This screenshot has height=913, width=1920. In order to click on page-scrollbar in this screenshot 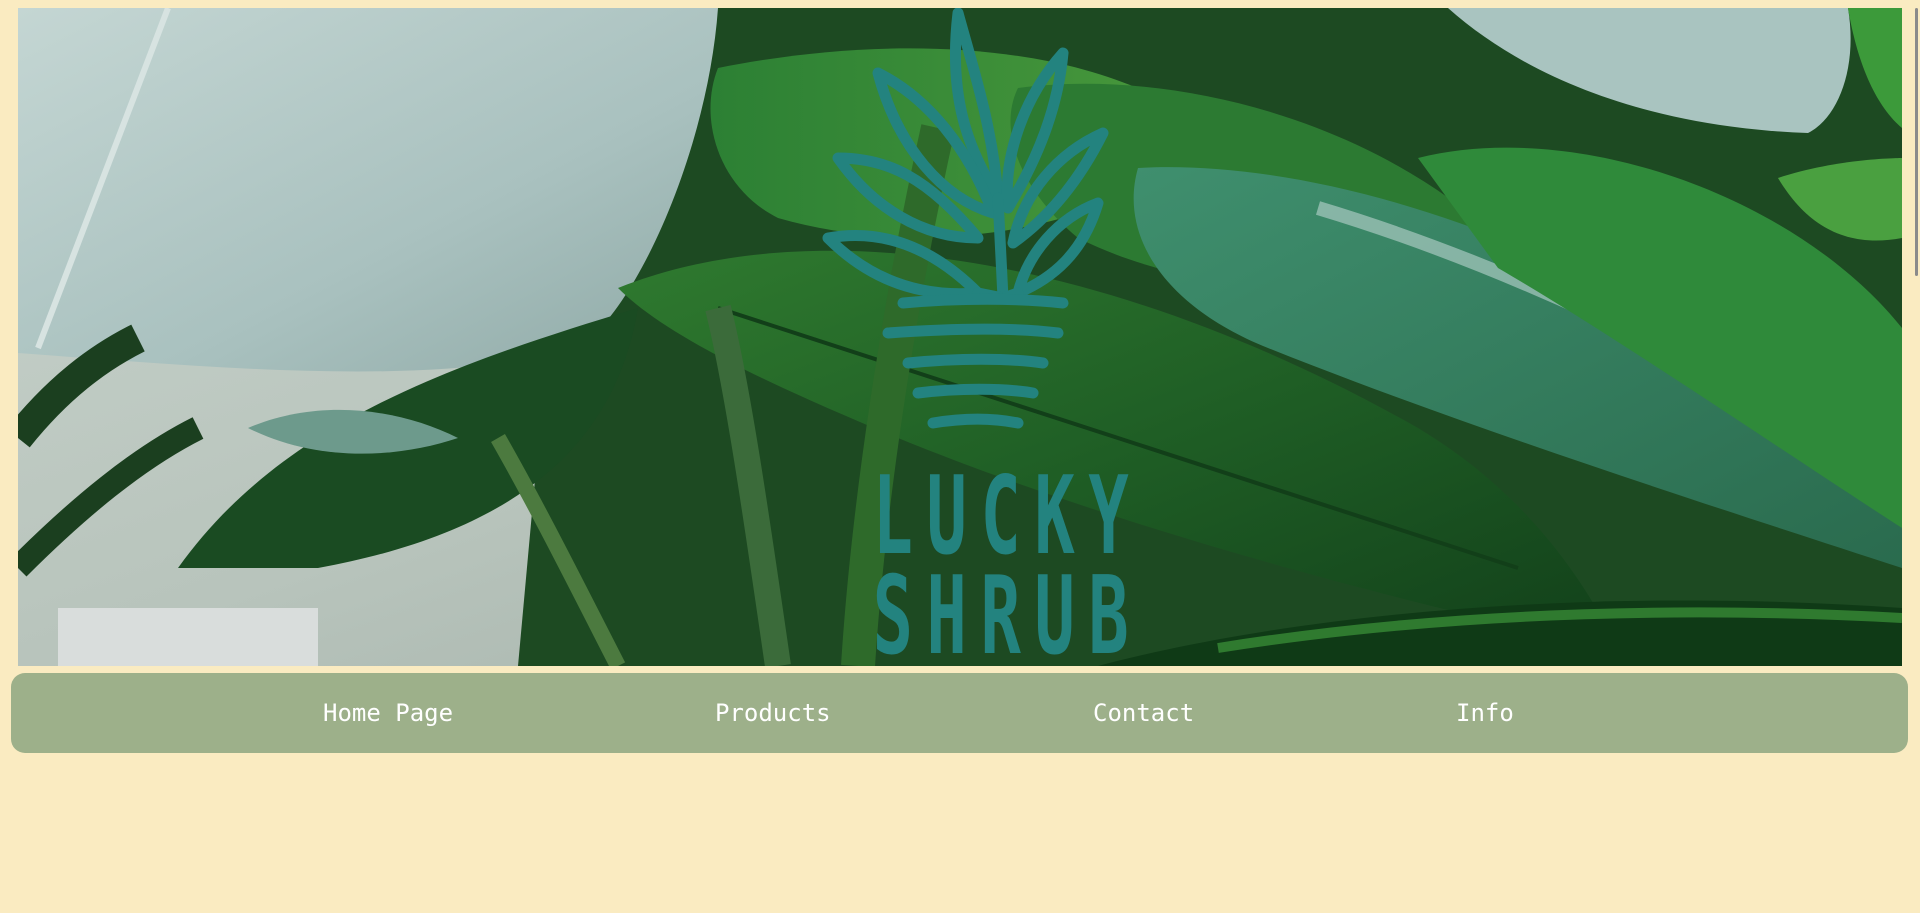, I will do `click(1916, 142)`.